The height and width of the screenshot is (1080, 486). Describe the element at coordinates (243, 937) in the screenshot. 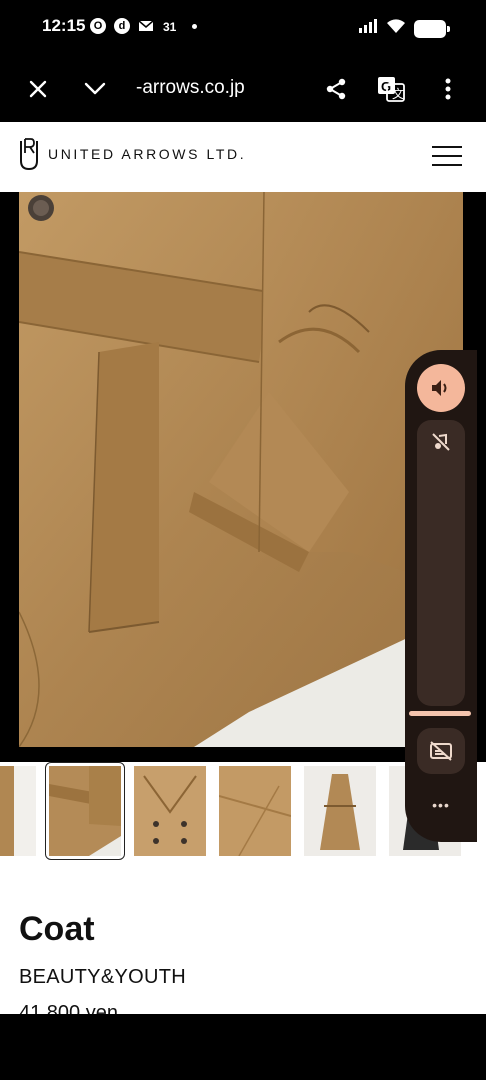

I see `product-info: Coat BEAUTY&YOUTH 41,800 yen` at that location.